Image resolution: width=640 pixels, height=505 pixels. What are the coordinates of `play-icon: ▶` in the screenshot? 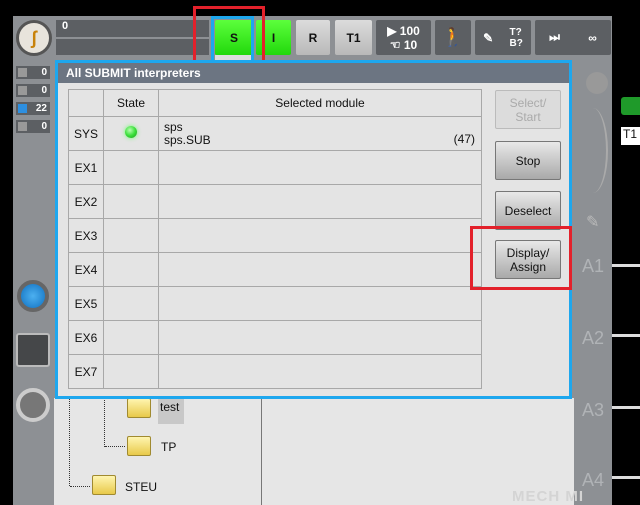 It's located at (393, 30).